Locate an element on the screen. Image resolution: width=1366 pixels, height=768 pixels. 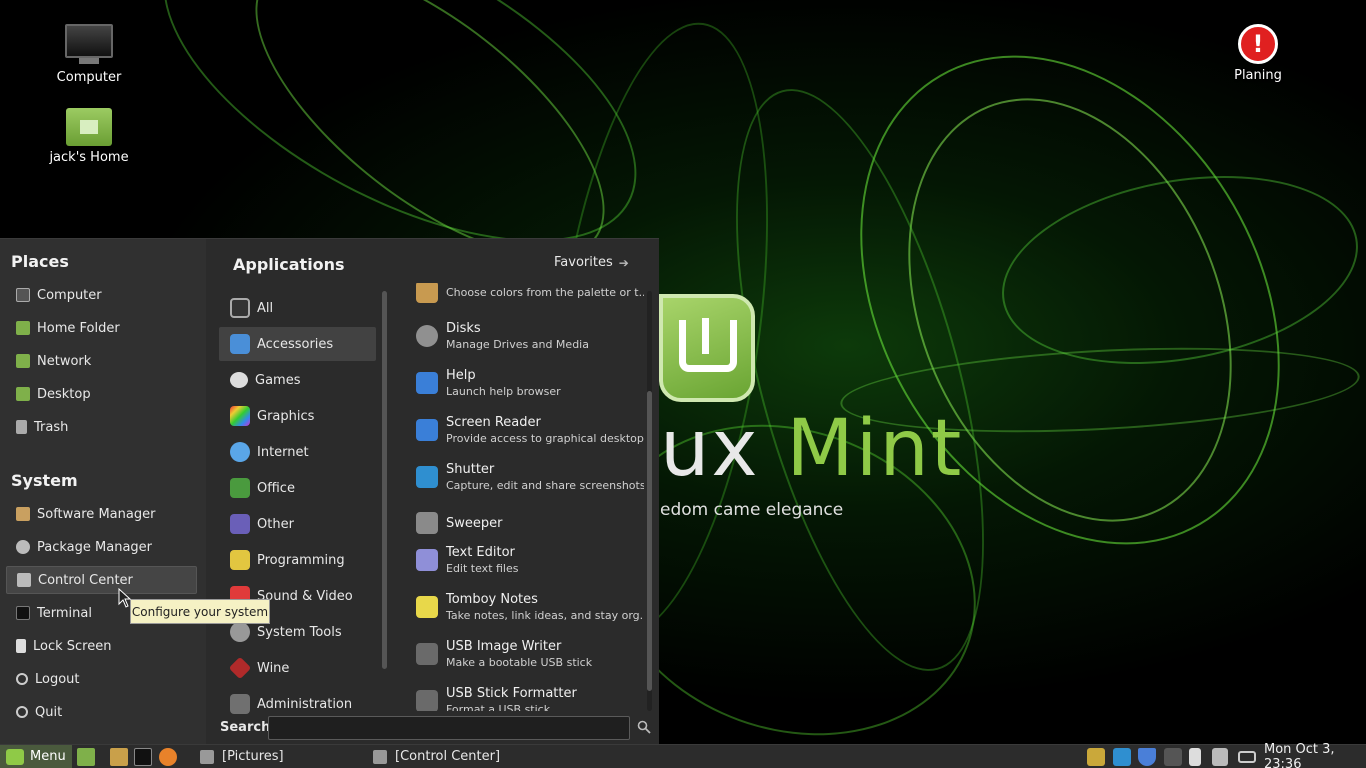
category-label: System Tools is located at coordinates (299, 632).